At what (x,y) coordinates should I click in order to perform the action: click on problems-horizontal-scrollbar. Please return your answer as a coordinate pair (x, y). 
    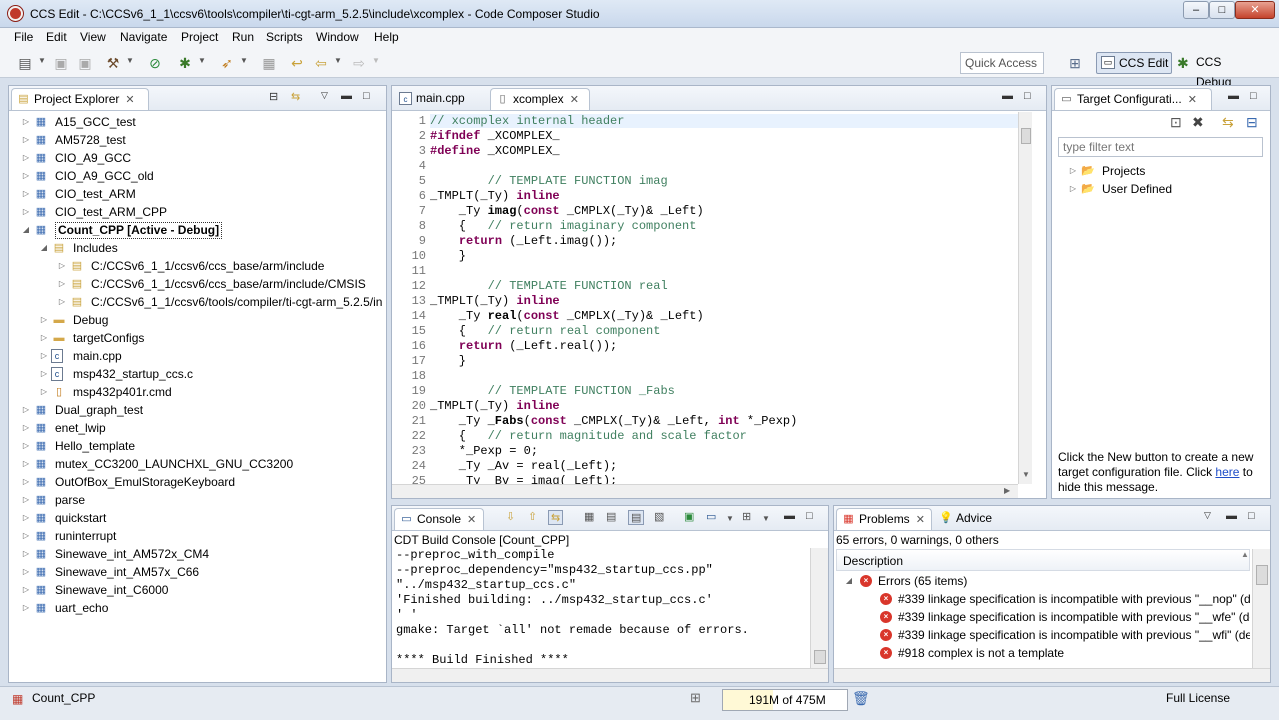
    Looking at the image, I should click on (1052, 675).